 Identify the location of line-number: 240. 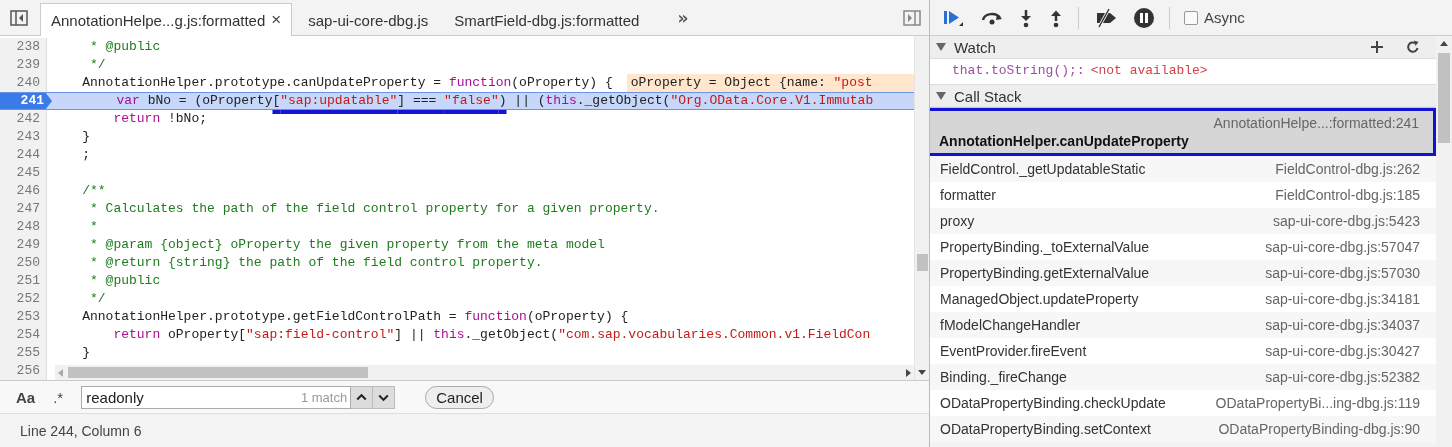
(23, 83).